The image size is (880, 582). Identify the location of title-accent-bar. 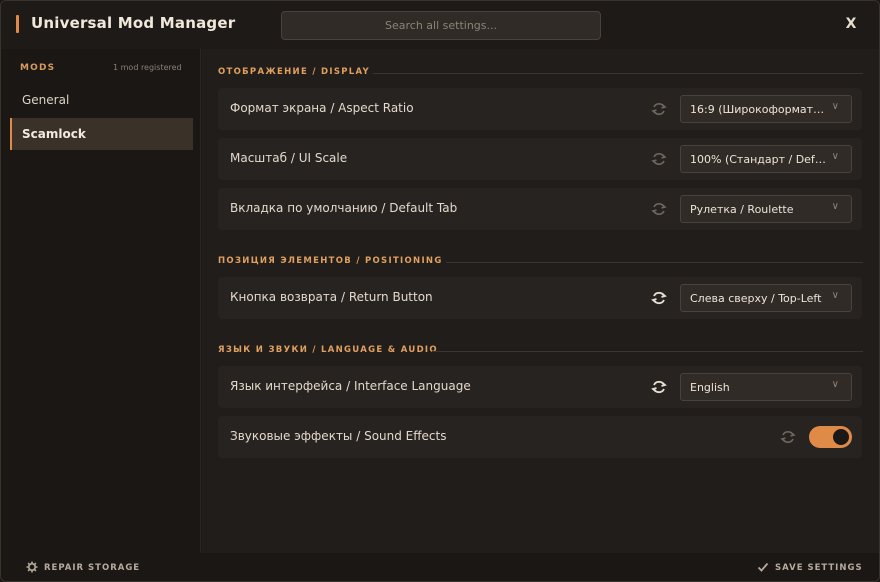
(17, 24).